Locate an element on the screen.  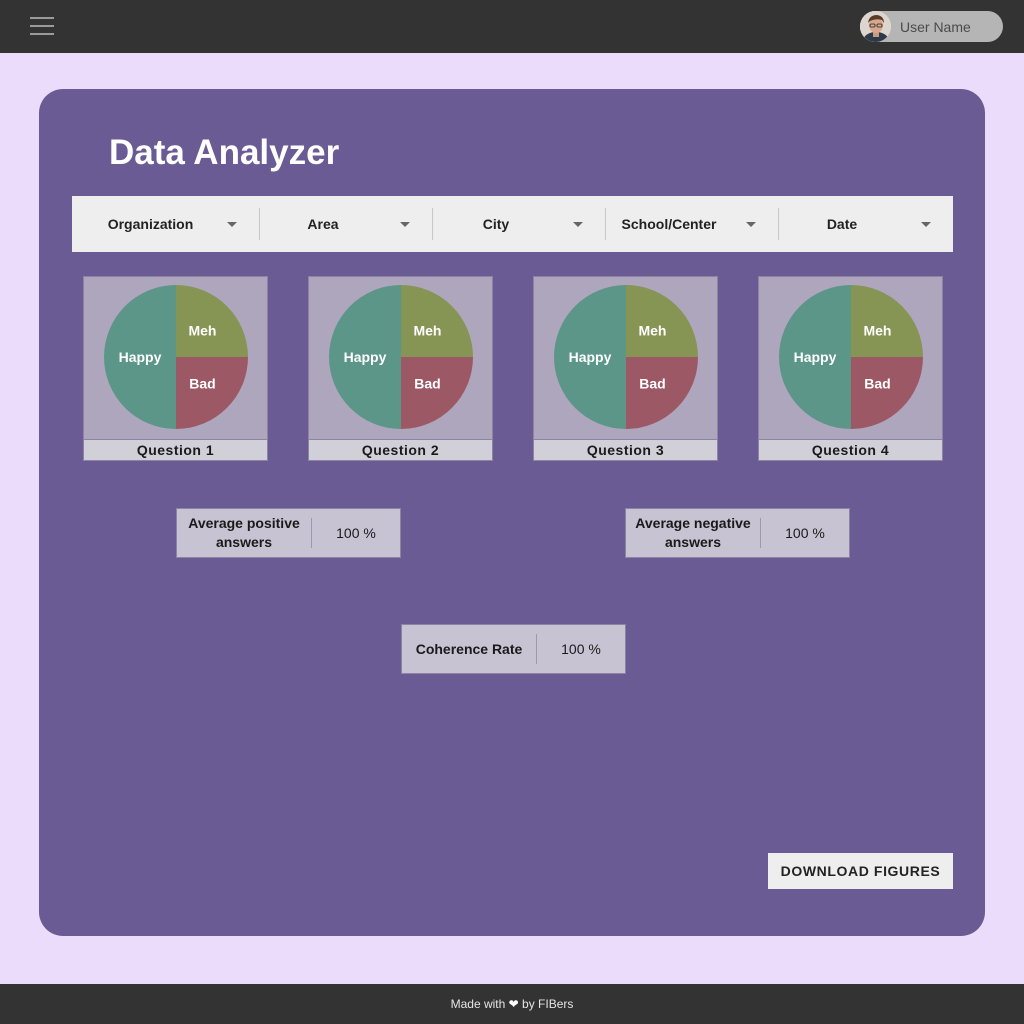
question-2-pie-chart: Meh Bad Happy is located at coordinates (401, 357).